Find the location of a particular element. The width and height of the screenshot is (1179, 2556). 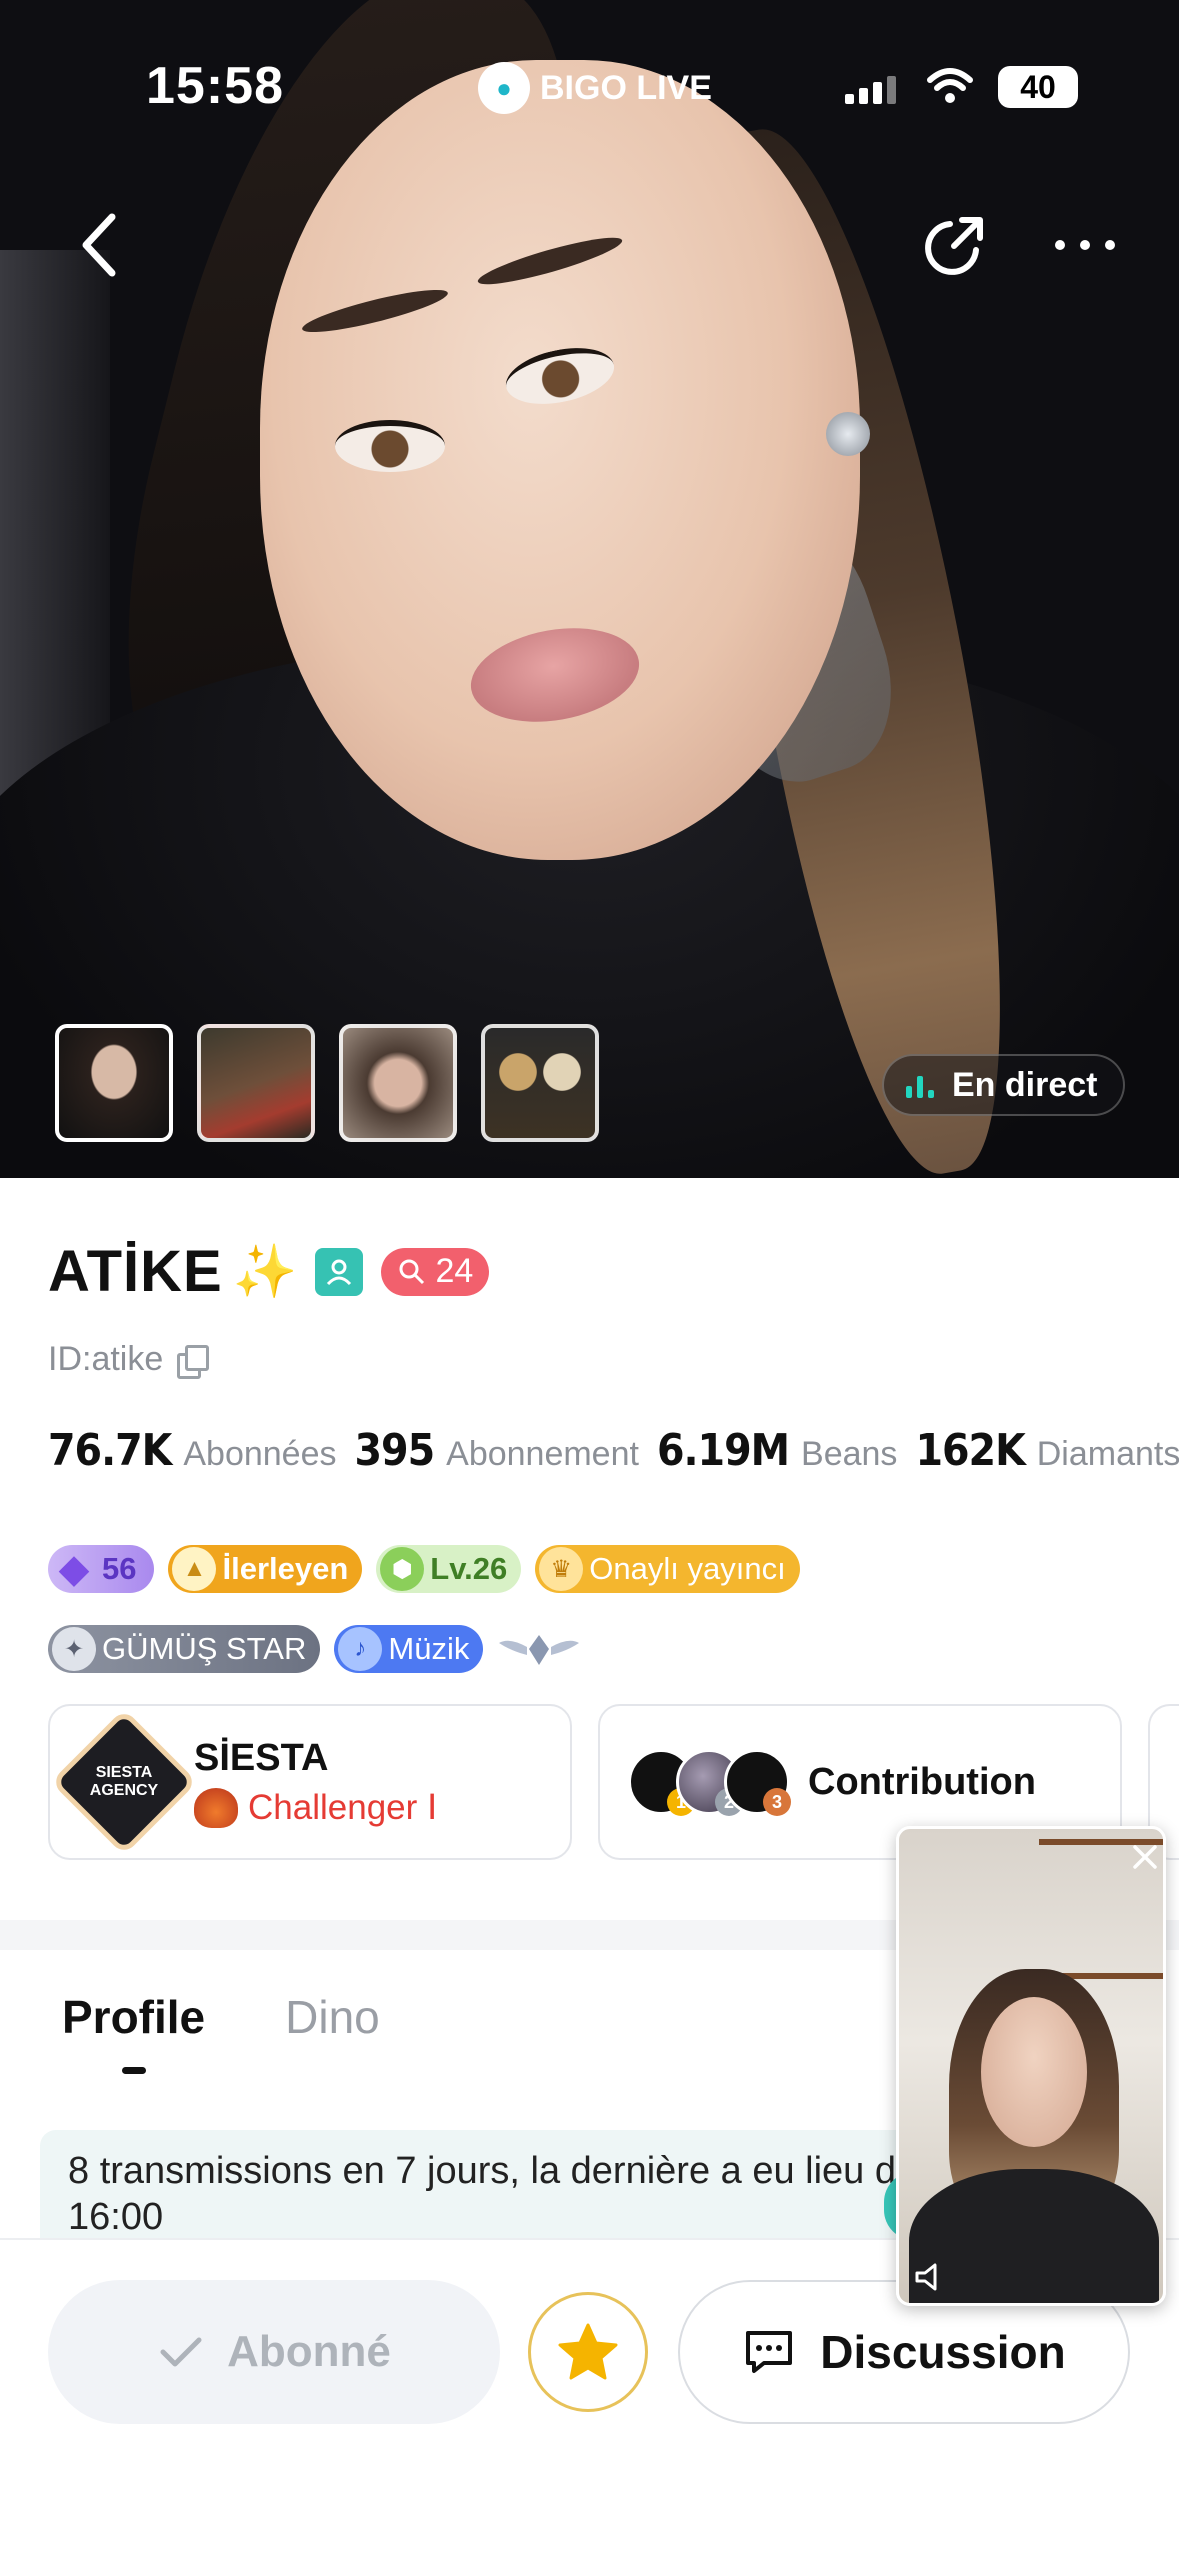

followers-label: Abonnées is located at coordinates (259, 1454).